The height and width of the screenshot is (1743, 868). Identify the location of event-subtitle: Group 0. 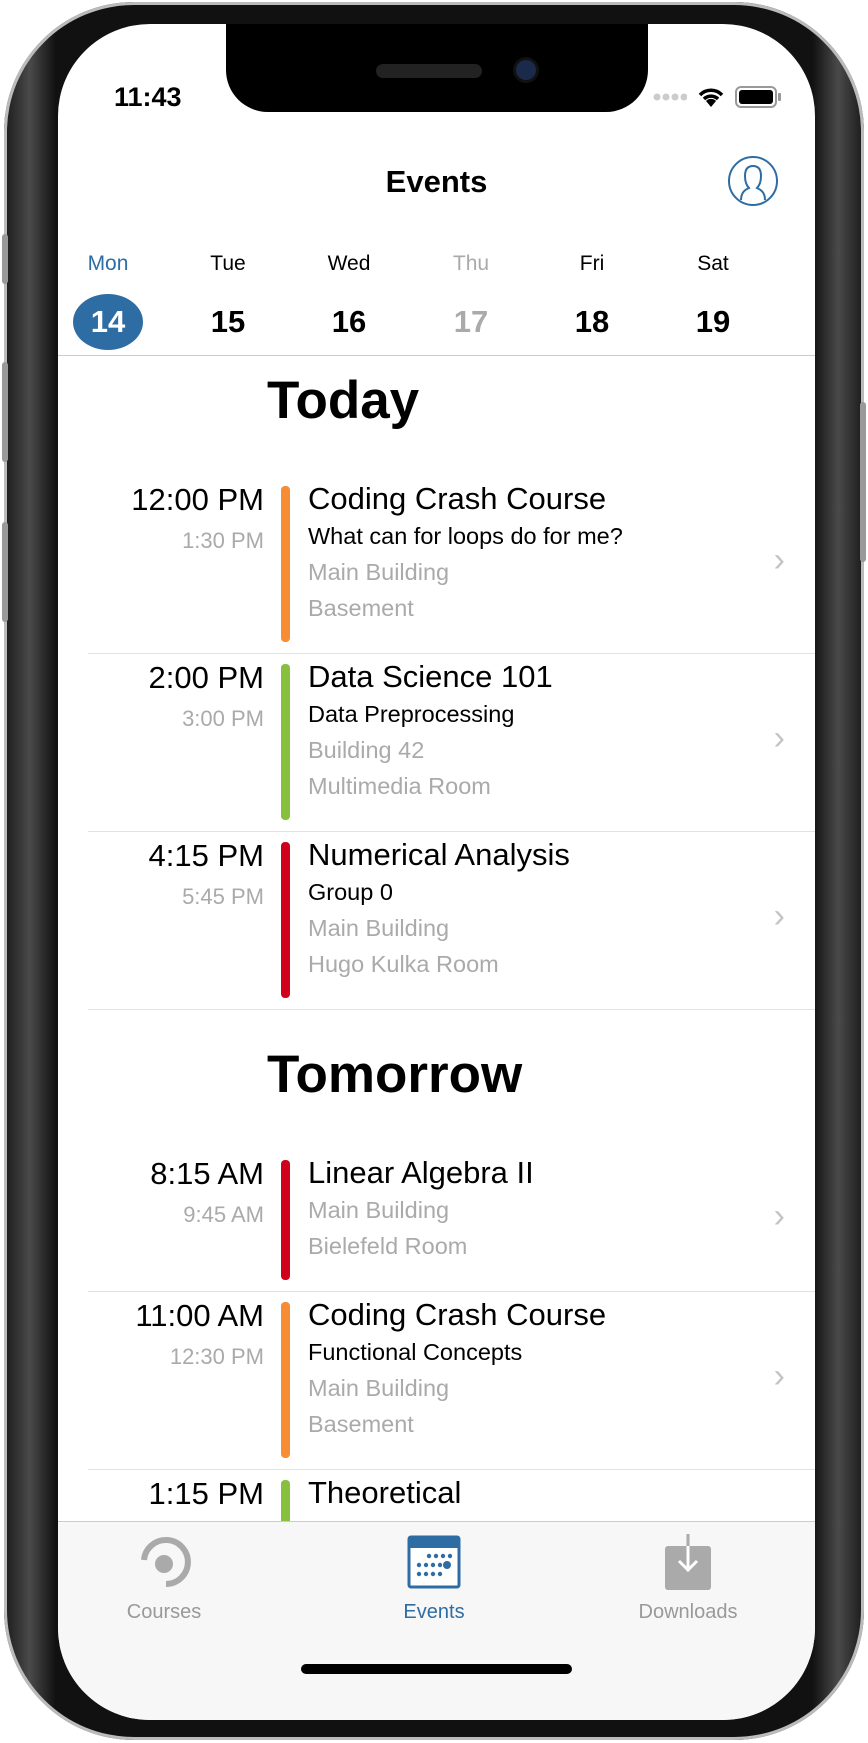
(350, 892).